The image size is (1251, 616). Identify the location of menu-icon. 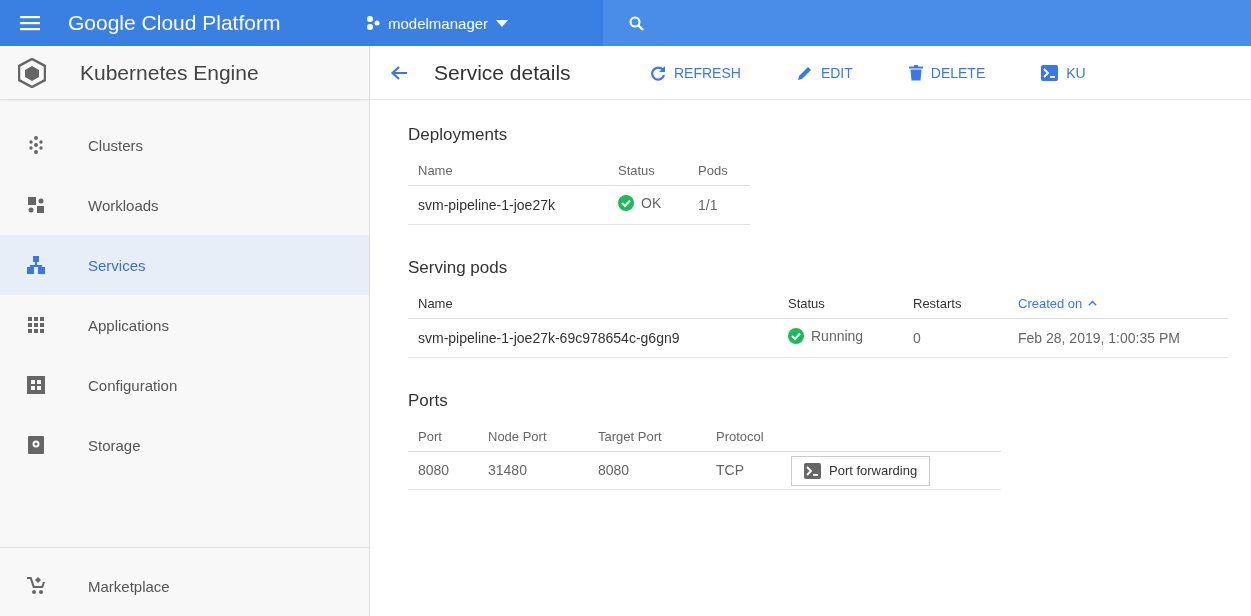
(30, 23).